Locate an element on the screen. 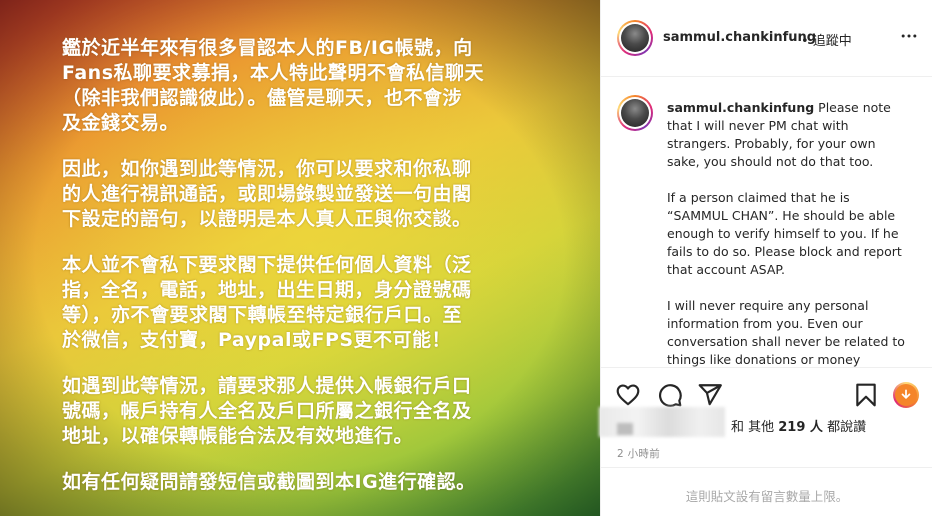 The height and width of the screenshot is (516, 932). notice-paragraph-5: 如有任何疑問請發短信或截圖到本IG進行確認。 is located at coordinates (269, 482).